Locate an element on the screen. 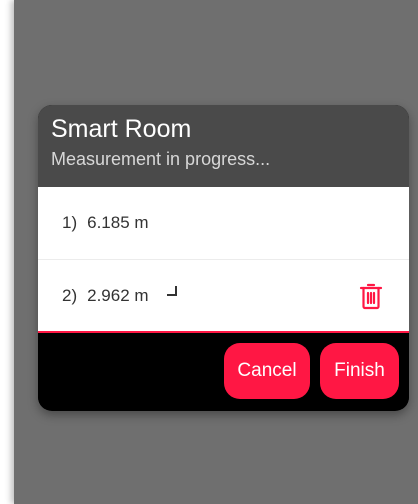  cancel-button: Cancel is located at coordinates (267, 371).